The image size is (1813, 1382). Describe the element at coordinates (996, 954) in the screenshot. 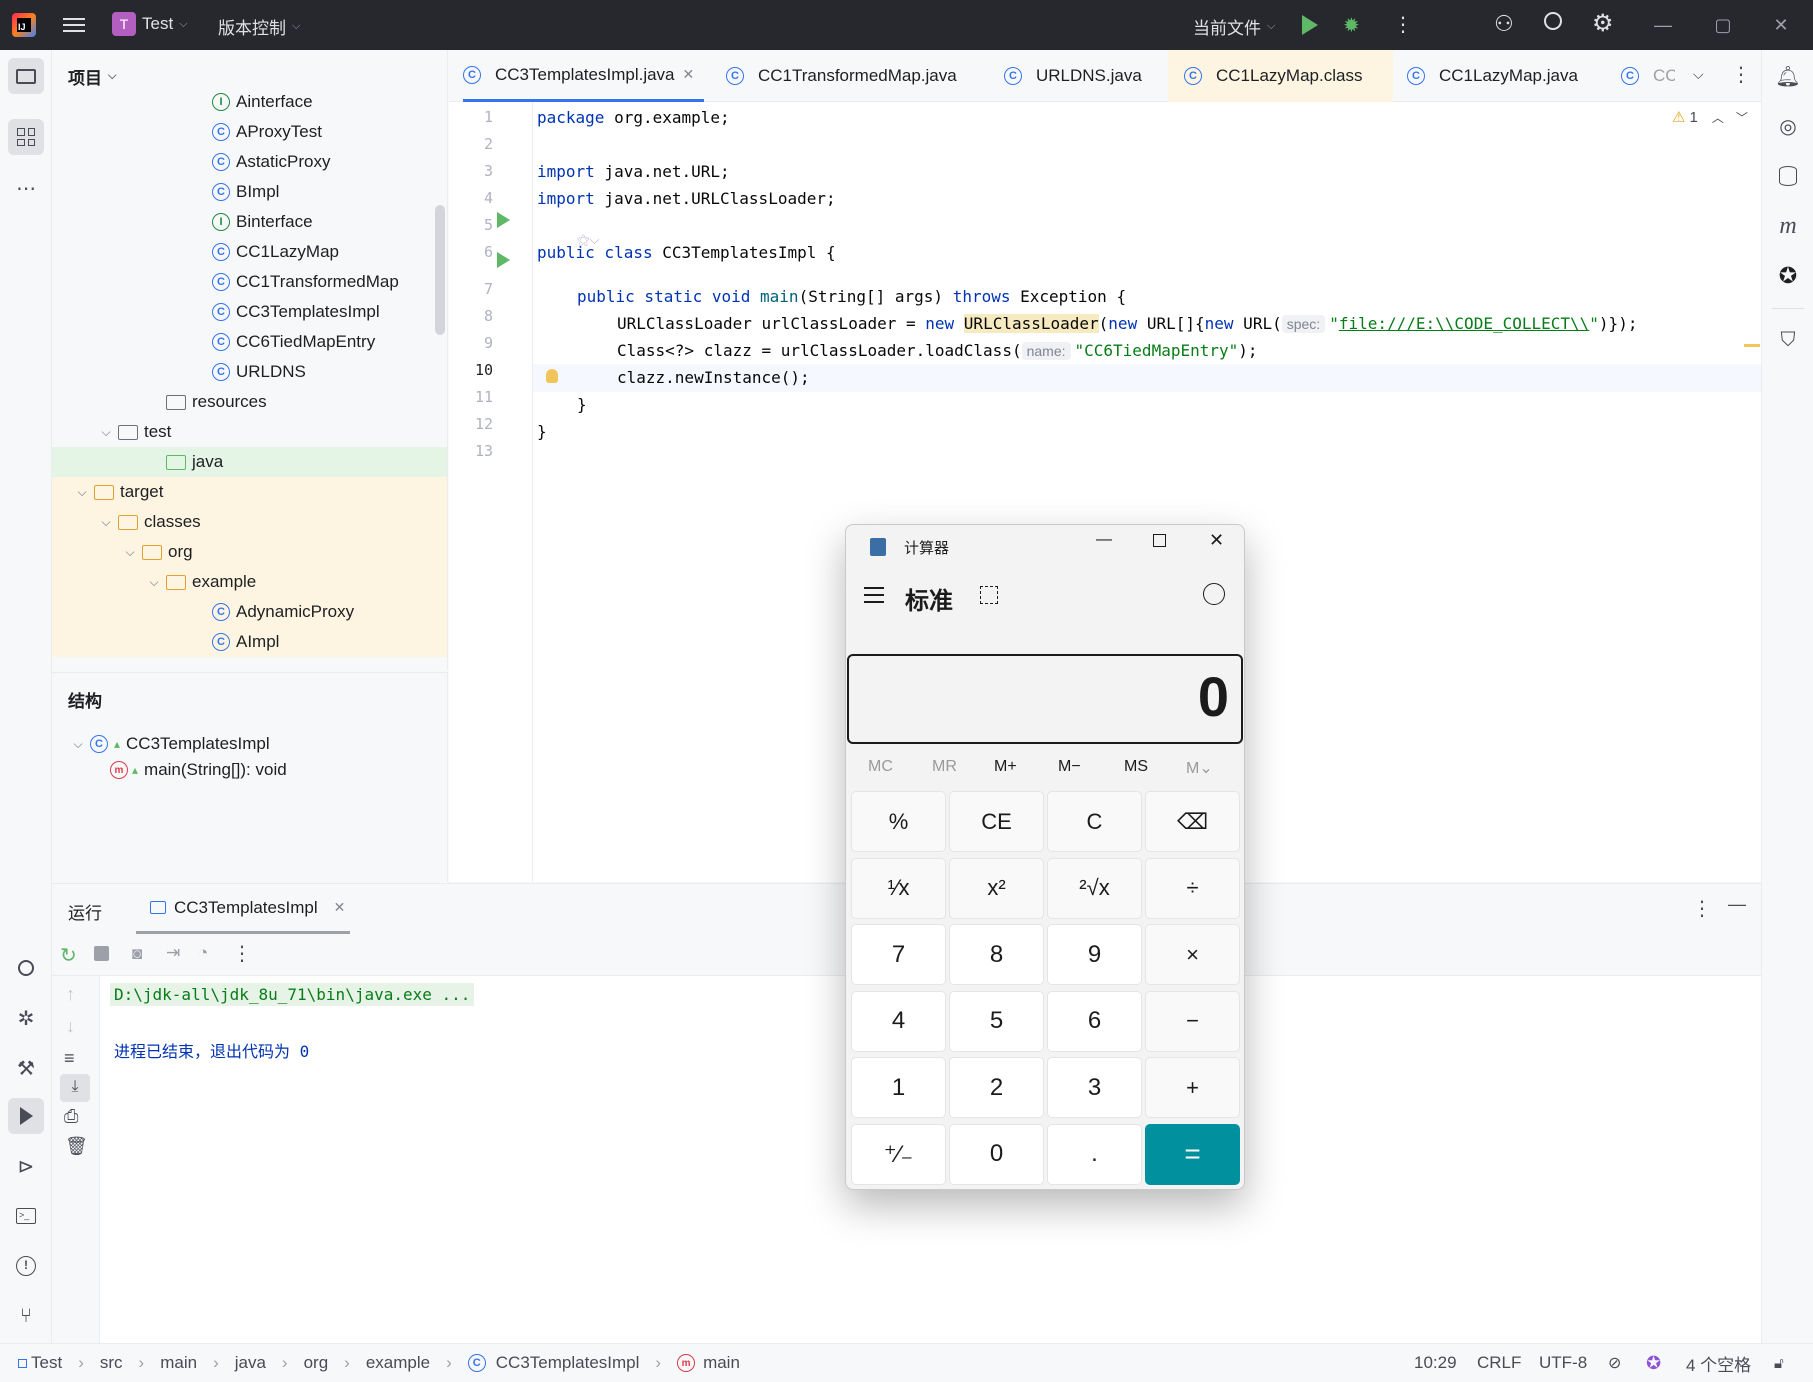

I see `calc-key: 8` at that location.